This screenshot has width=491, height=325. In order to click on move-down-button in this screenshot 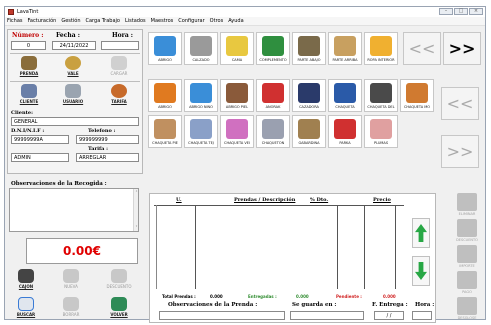, I will do `click(421, 271)`.